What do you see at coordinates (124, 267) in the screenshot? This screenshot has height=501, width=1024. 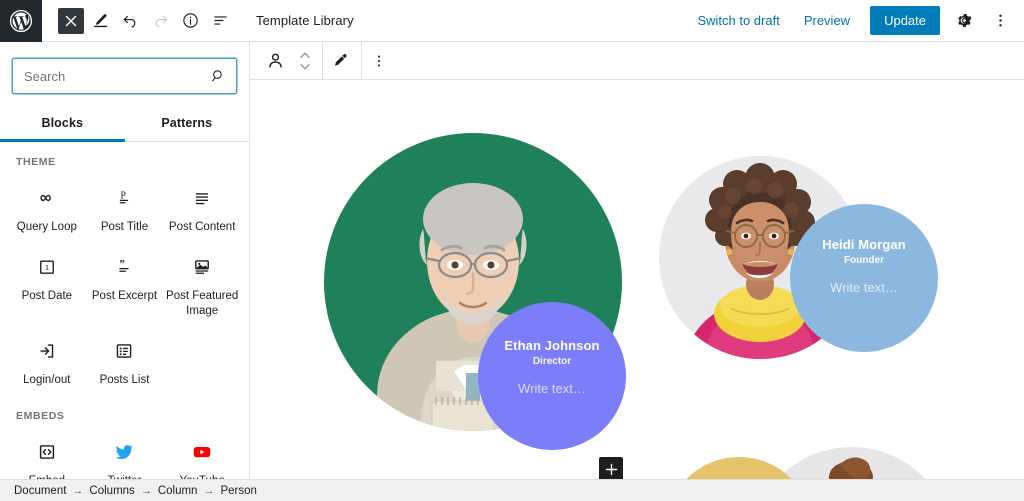 I see `post-excerpt-icon: ”` at bounding box center [124, 267].